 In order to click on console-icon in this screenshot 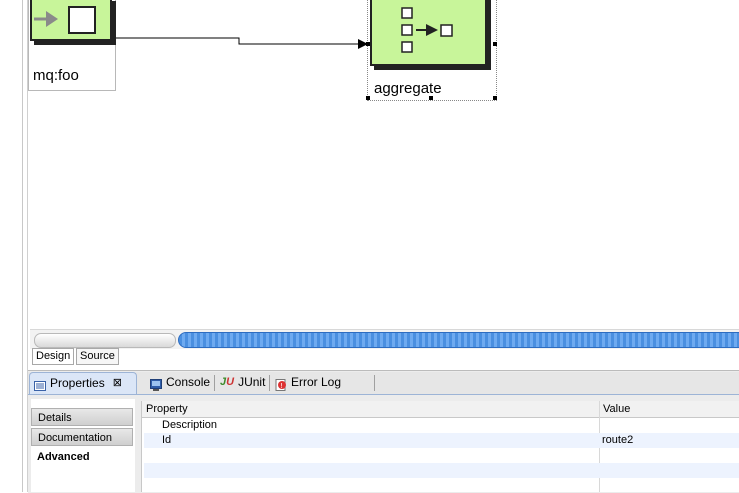, I will do `click(156, 384)`.